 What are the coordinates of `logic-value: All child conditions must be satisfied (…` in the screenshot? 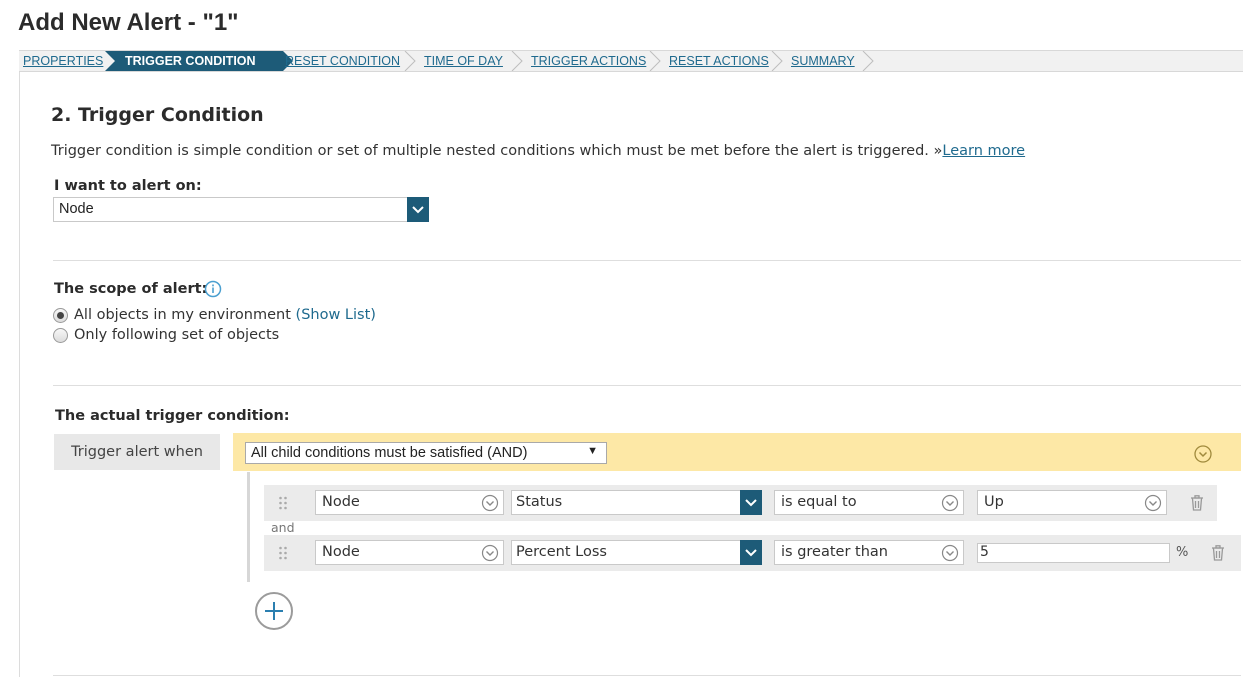 It's located at (389, 453).